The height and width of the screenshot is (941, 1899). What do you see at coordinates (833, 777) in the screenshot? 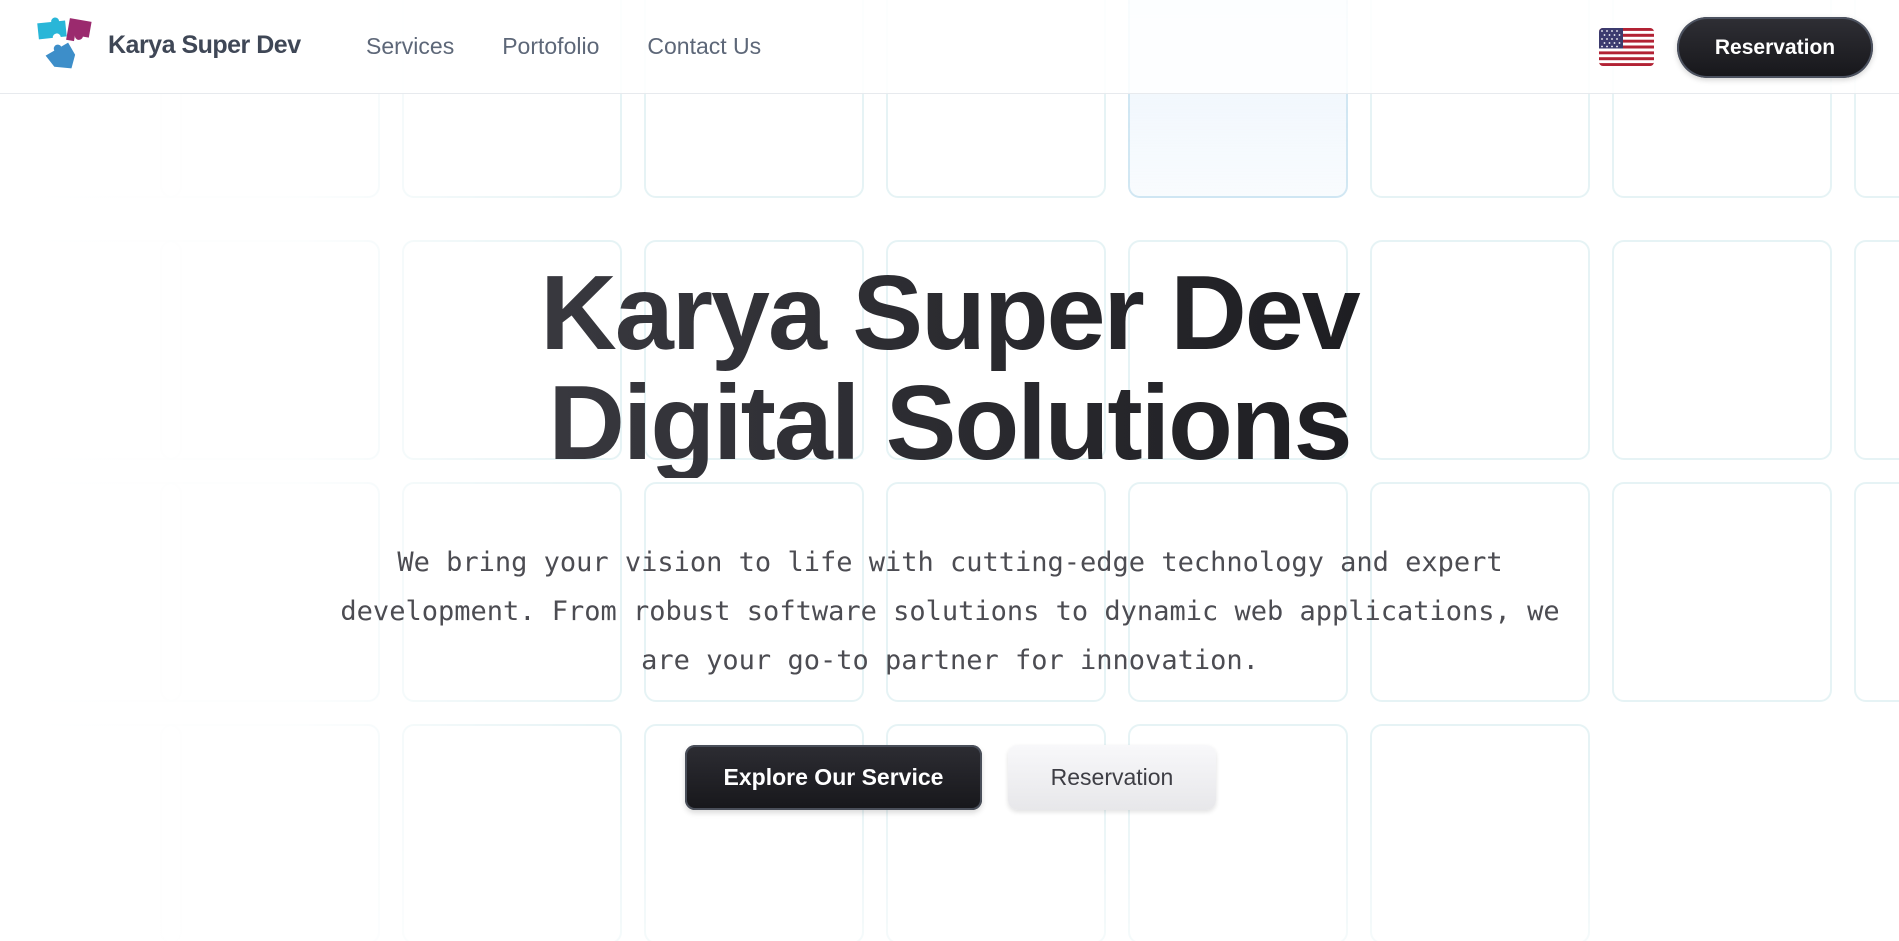
I see `explore-service-button: Explore Our Service` at bounding box center [833, 777].